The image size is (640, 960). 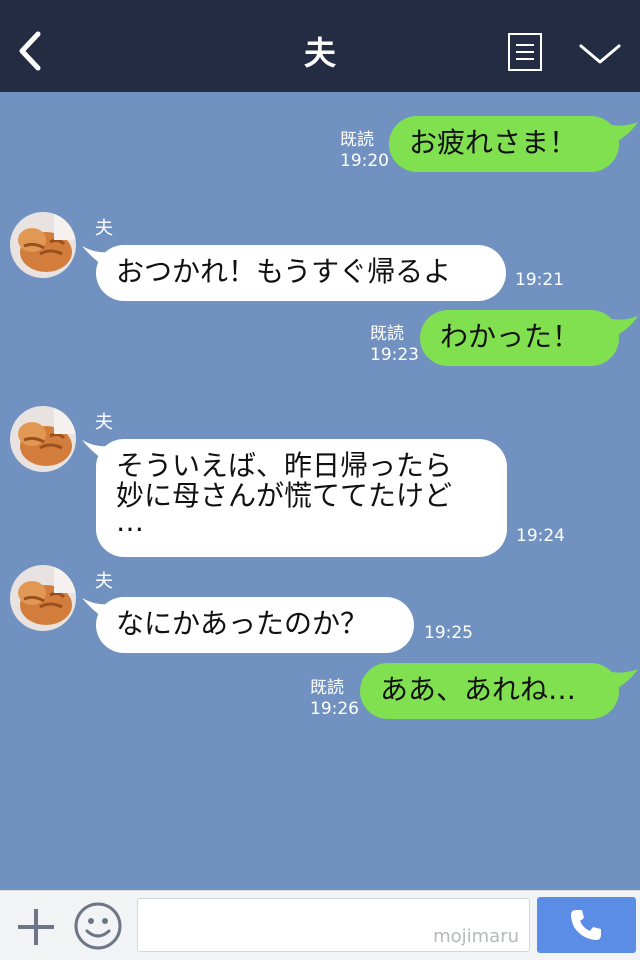 I want to click on sent-message-bubble: お疲れさま！, so click(x=504, y=144).